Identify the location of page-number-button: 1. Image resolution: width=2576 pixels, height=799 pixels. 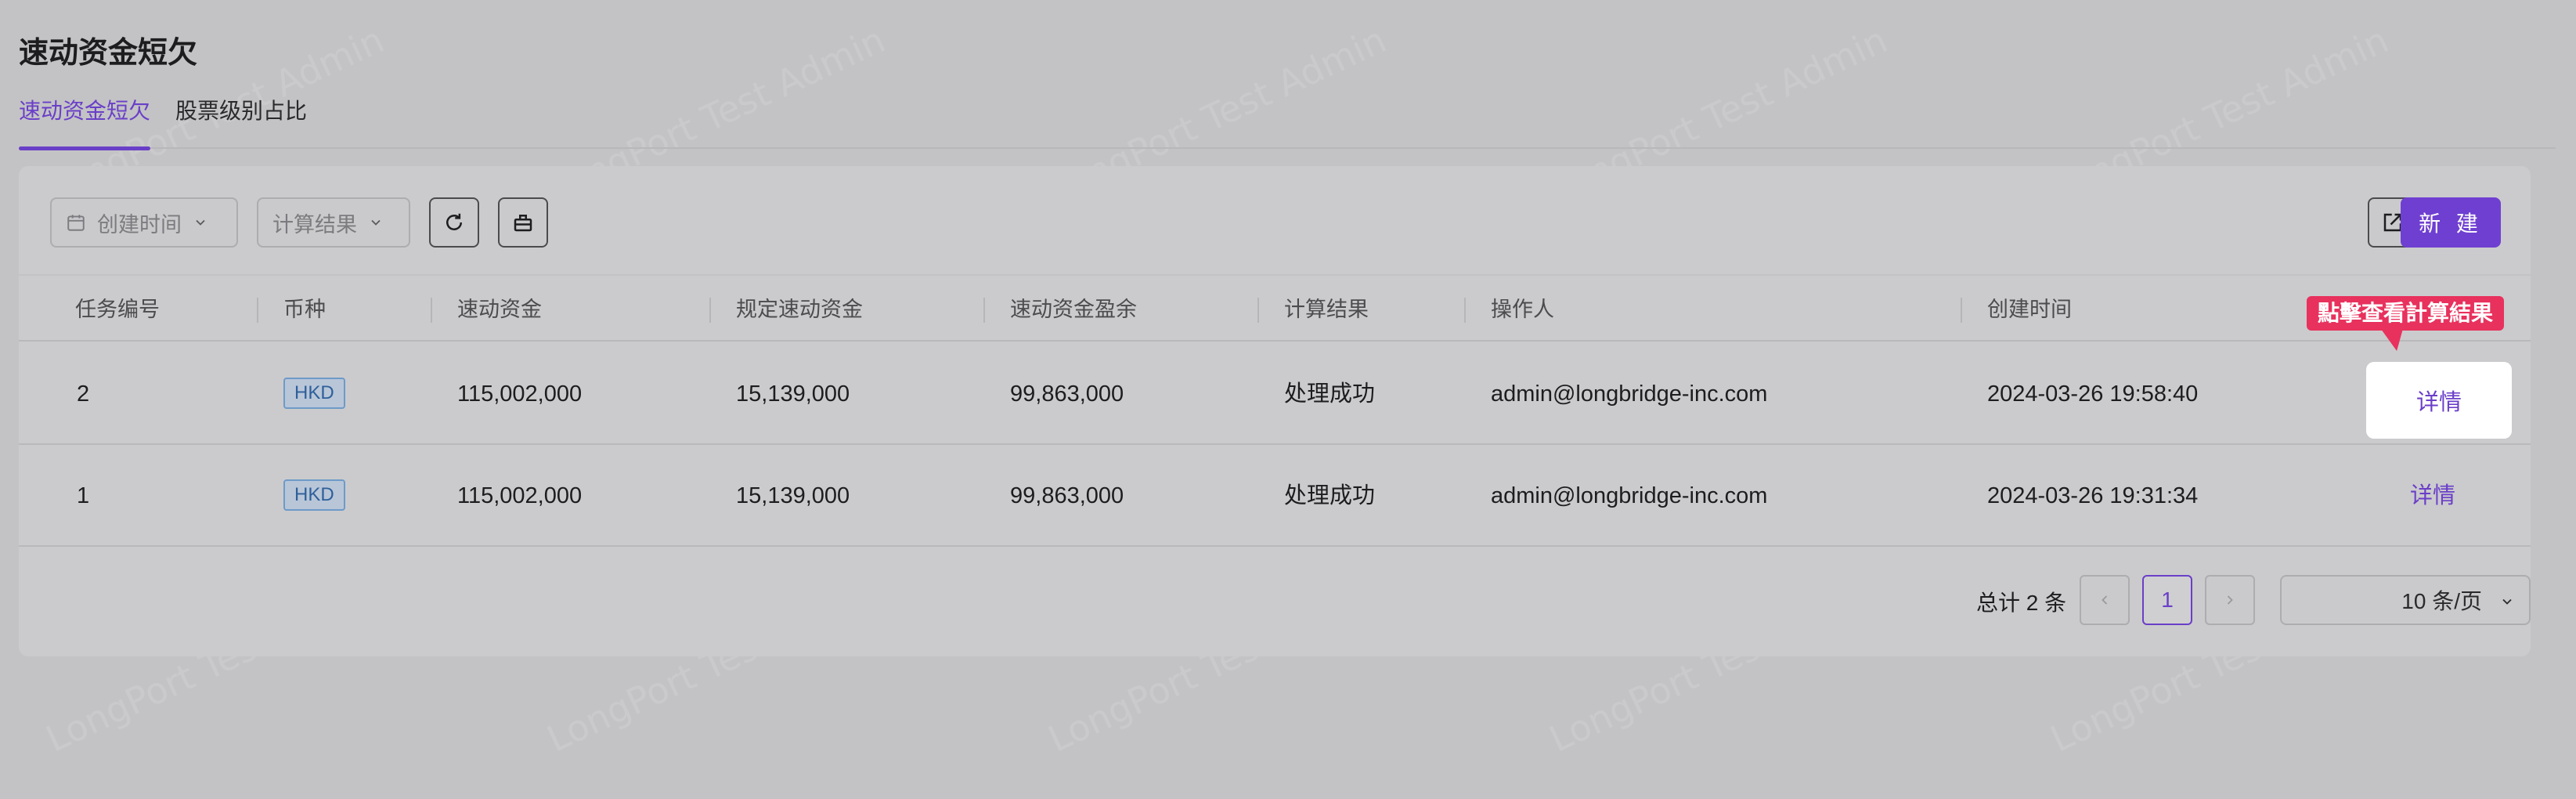
(2167, 600).